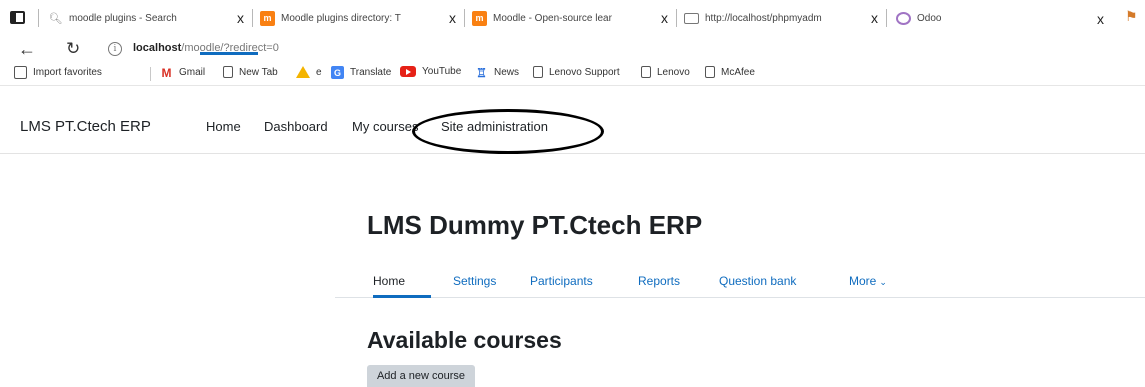  I want to click on tab-title: Odoo, so click(929, 18).